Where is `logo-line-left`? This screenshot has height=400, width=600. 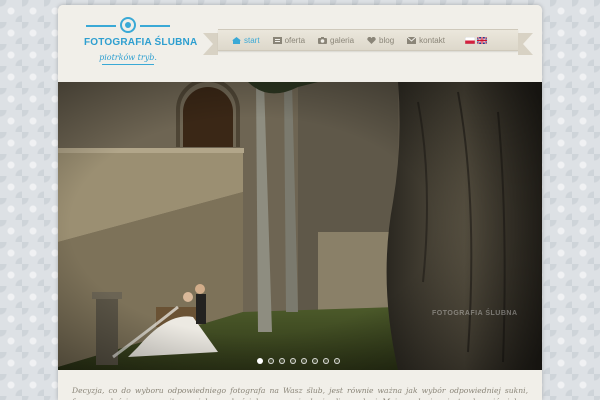
logo-line-left is located at coordinates (101, 26).